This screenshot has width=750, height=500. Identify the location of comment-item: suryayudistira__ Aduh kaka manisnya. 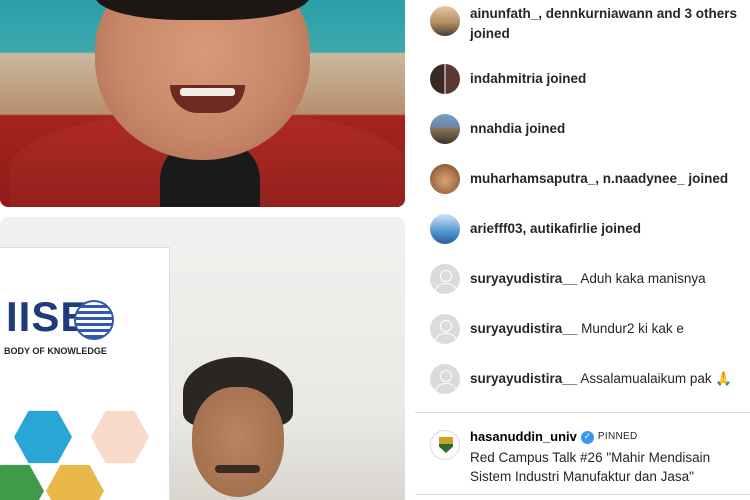
(589, 279).